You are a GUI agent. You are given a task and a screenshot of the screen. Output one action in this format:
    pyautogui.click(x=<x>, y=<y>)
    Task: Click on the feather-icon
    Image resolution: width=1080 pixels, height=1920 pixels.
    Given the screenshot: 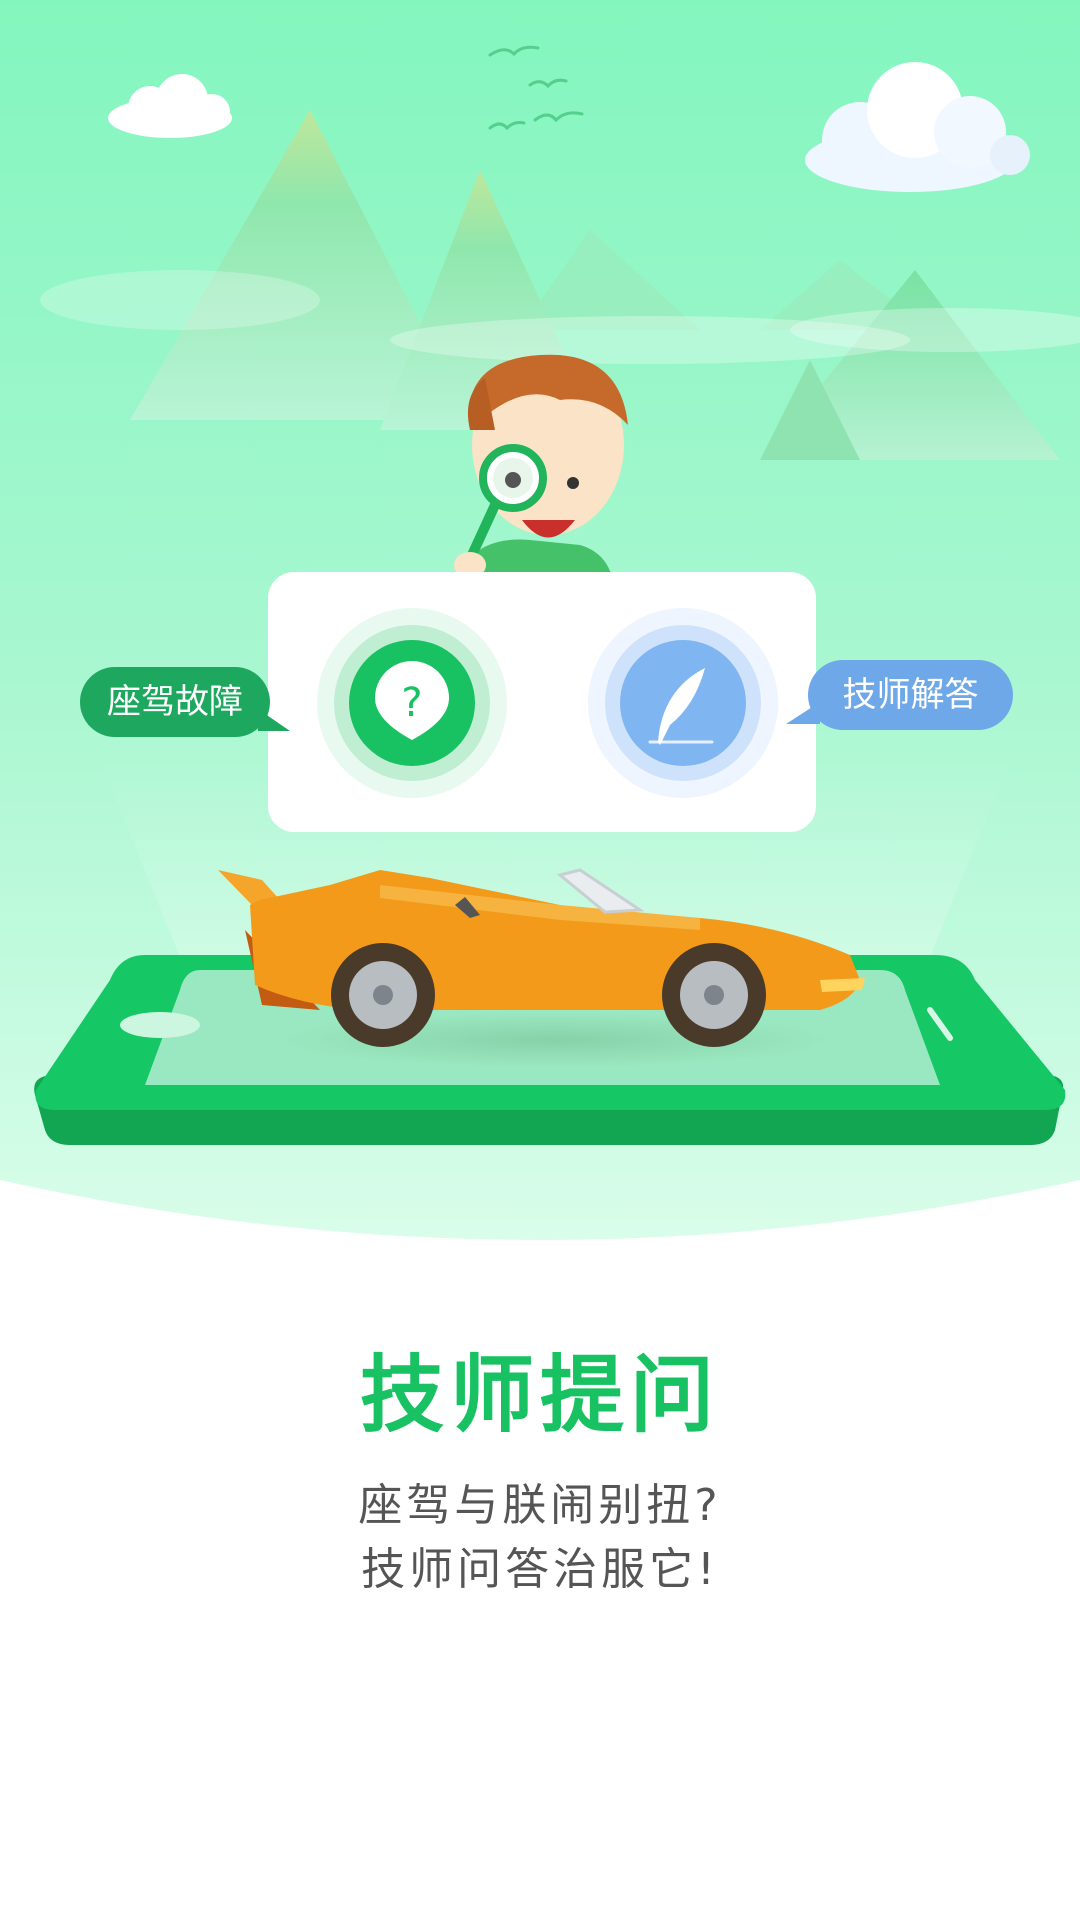 What is the action you would take?
    pyautogui.click(x=683, y=703)
    